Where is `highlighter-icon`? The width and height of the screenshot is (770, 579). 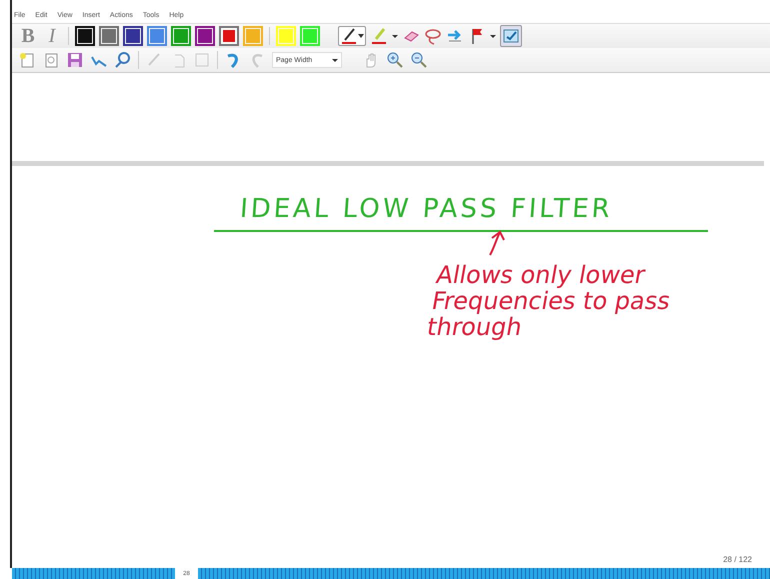 highlighter-icon is located at coordinates (379, 36).